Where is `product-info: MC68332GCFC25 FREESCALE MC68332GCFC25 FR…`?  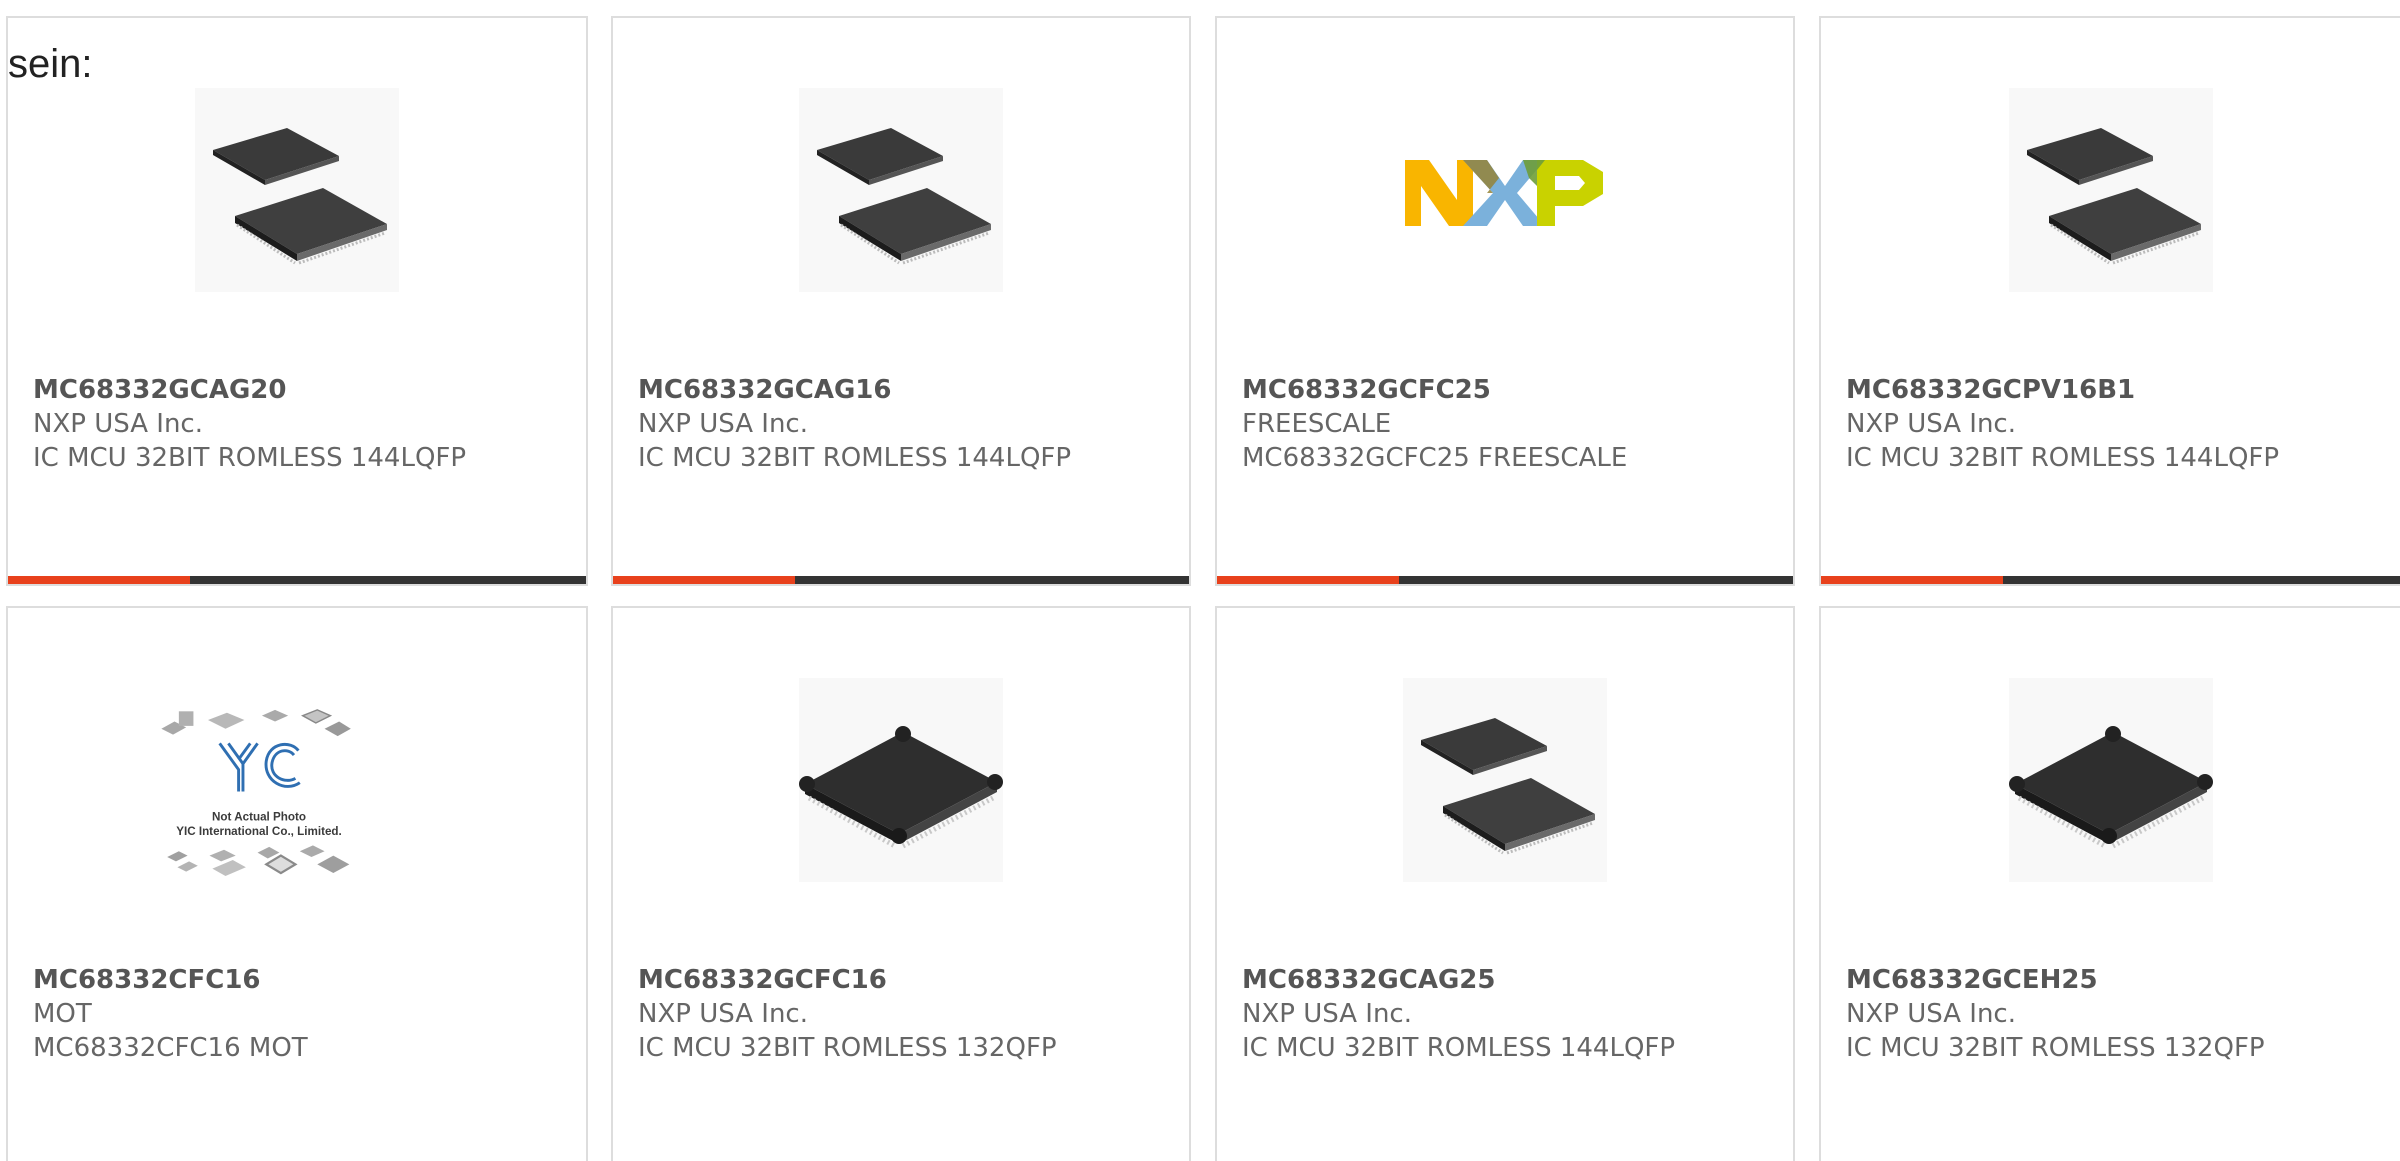
product-info: MC68332GCFC25 FREESCALE MC68332GCFC25 FR… is located at coordinates (1512, 424).